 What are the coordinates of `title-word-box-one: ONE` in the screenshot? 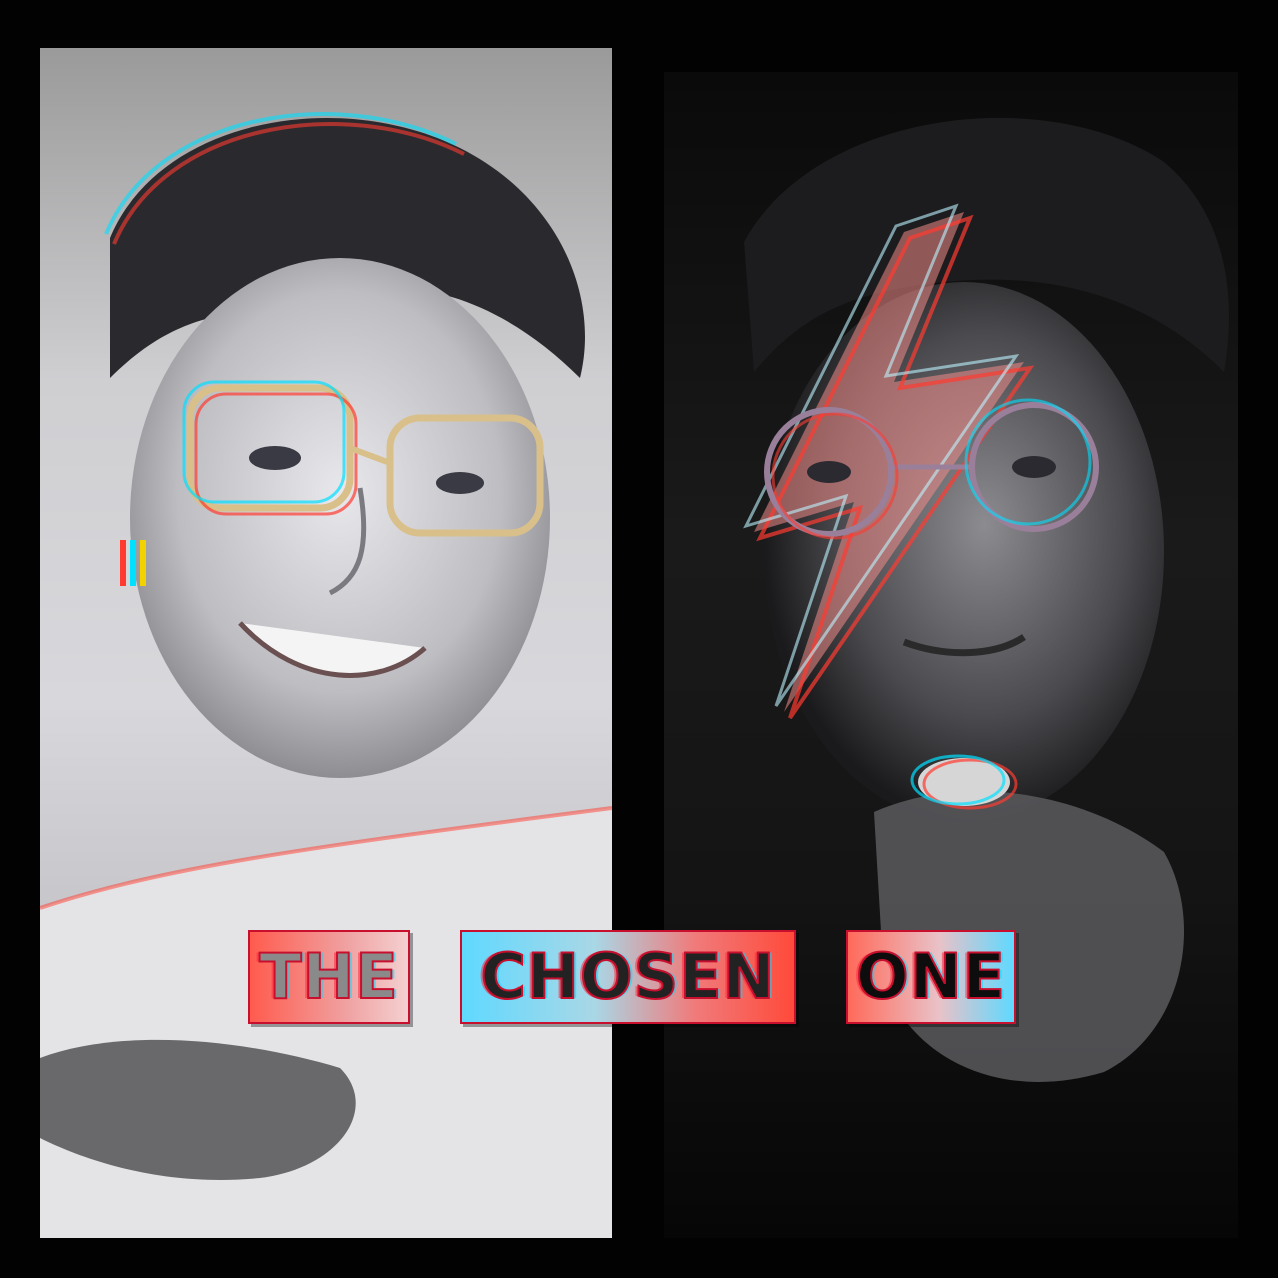 It's located at (931, 977).